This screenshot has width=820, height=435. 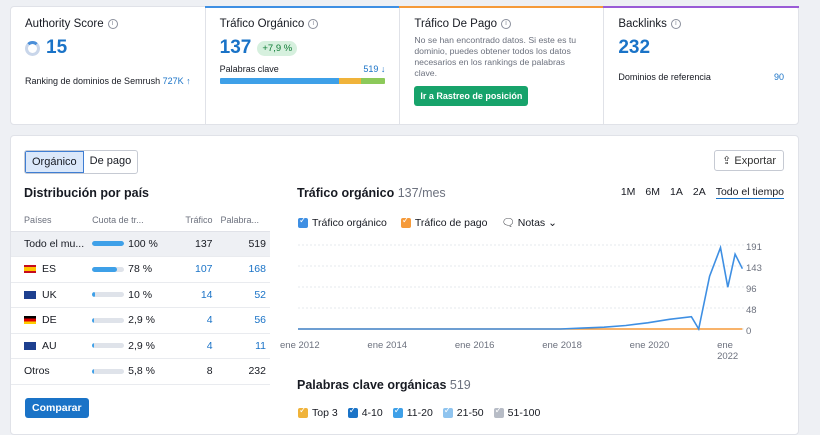 What do you see at coordinates (191, 244) in the screenshot?
I see `traffic-value: 137` at bounding box center [191, 244].